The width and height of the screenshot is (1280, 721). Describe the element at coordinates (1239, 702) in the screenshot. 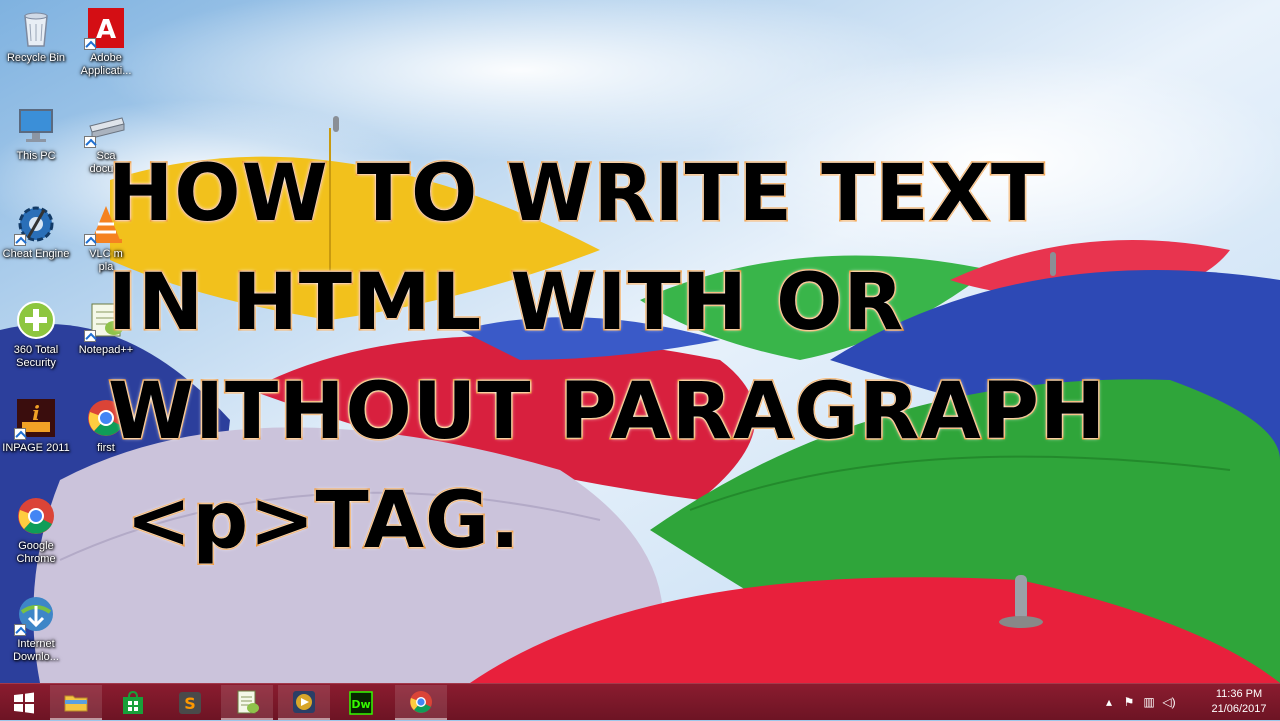

I see `clock: 11:36 PM 21/06/2017` at that location.